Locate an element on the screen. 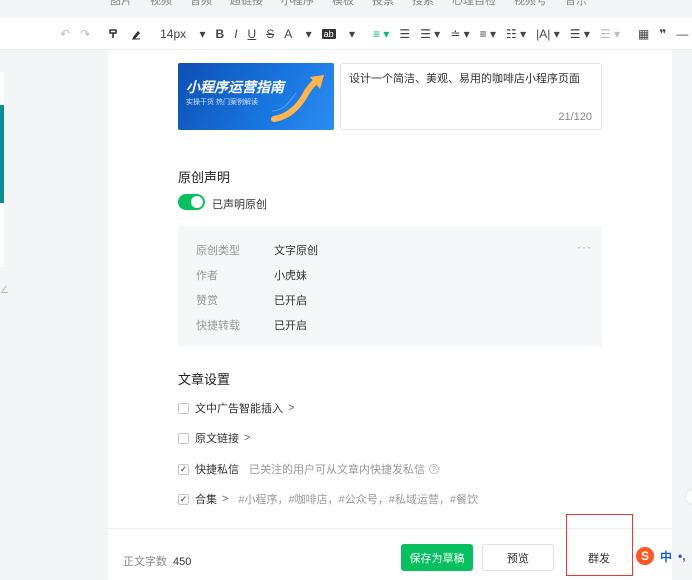 The image size is (692, 580). source-link-label: 原文链接 is located at coordinates (217, 439).